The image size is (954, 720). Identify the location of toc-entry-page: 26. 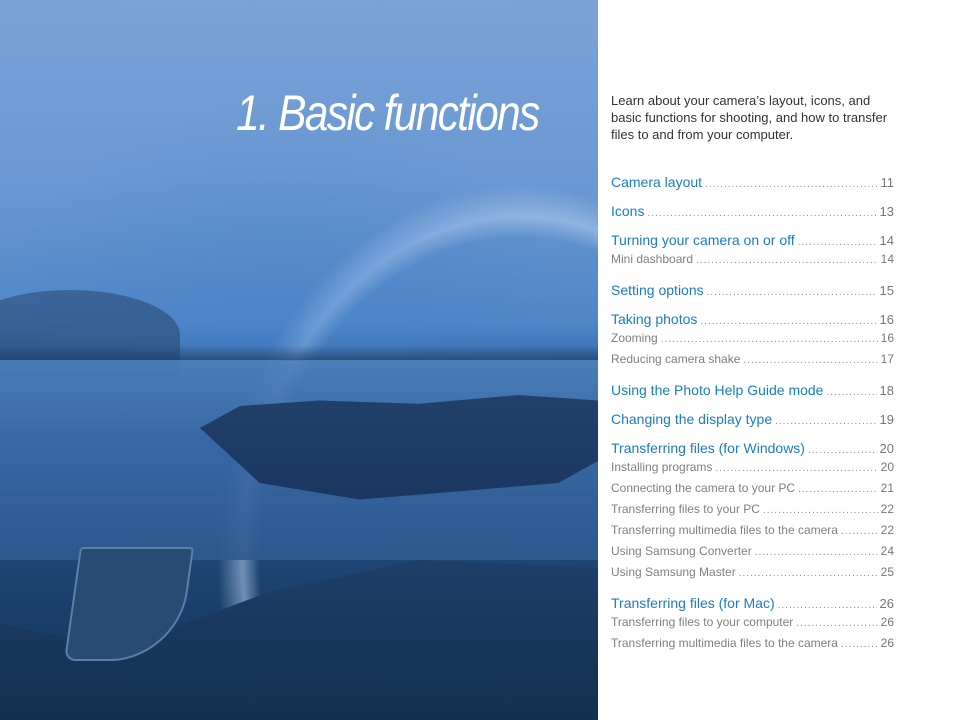
(886, 603).